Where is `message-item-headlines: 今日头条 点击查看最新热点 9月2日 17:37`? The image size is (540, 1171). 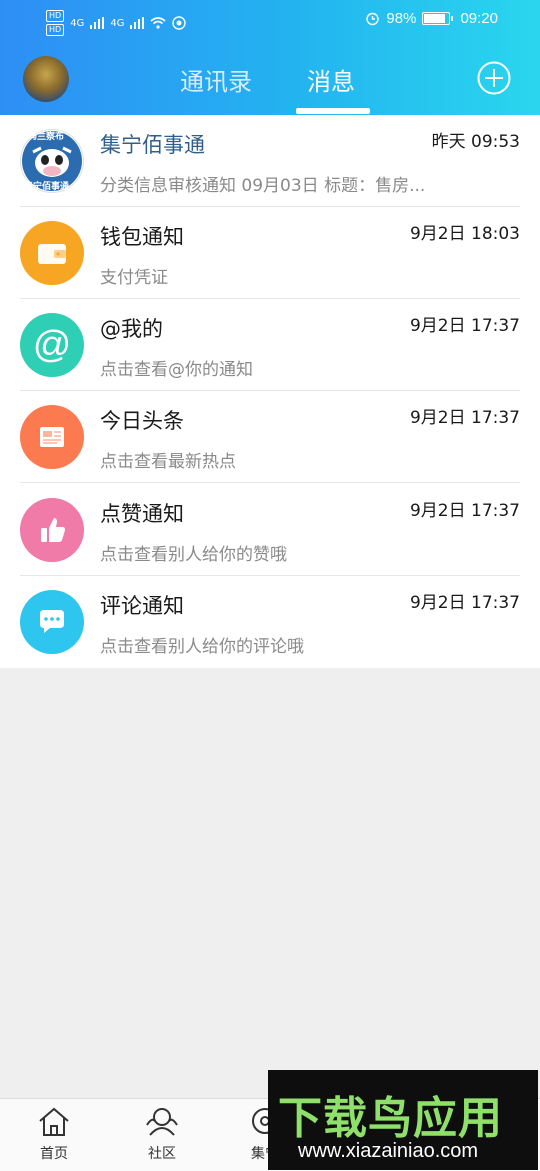
message-item-headlines: 今日头条 点击查看最新热点 9月2日 17:37 is located at coordinates (270, 437).